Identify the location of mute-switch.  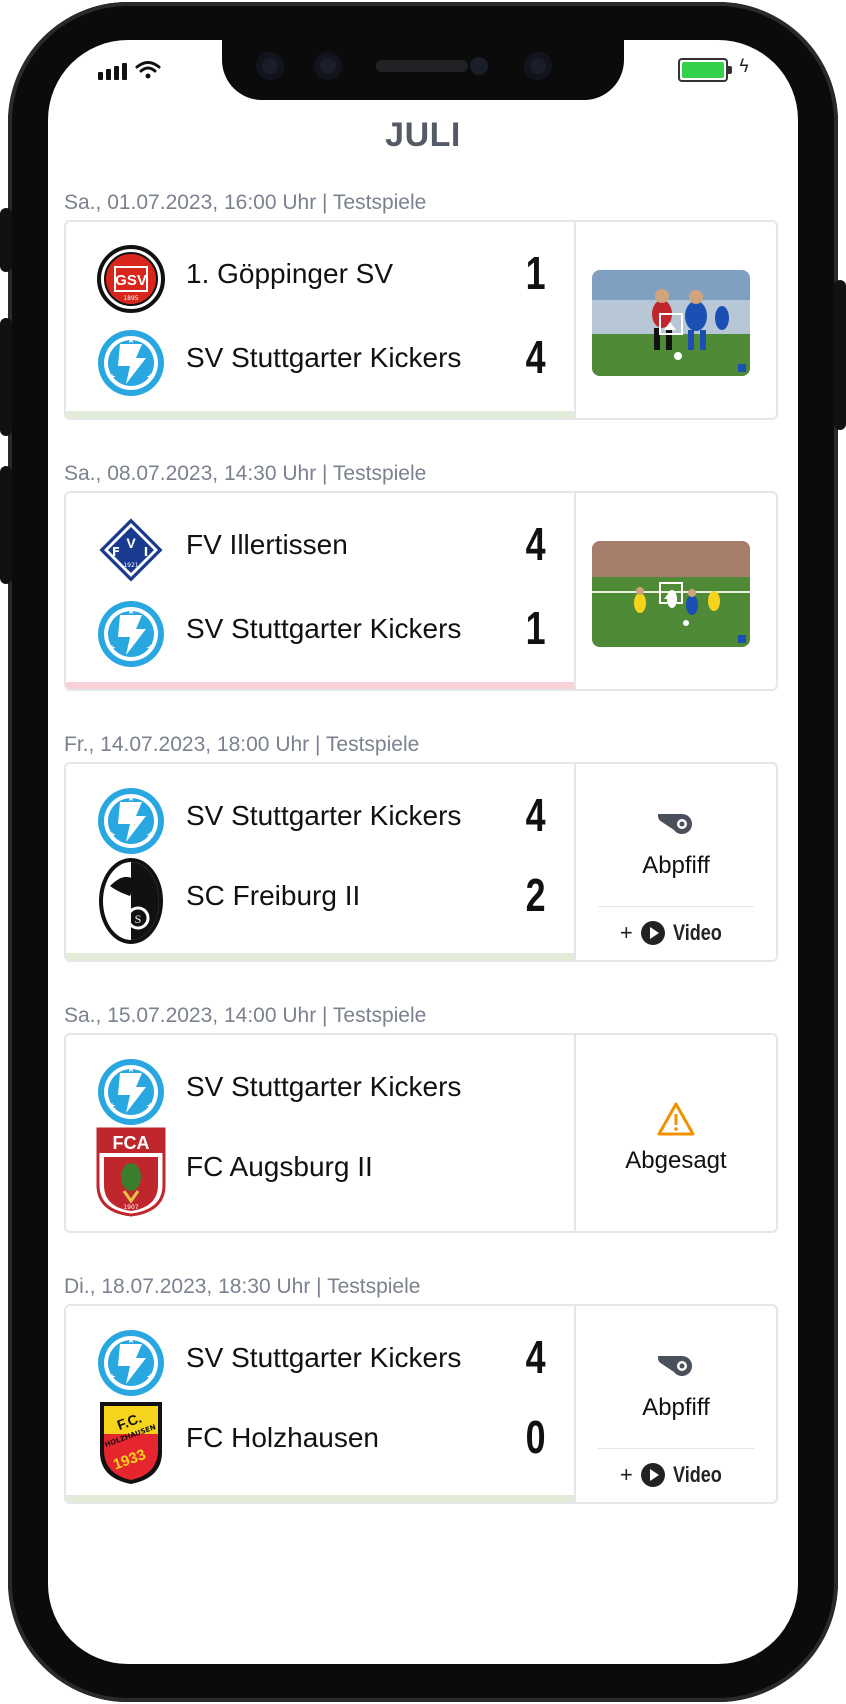
(6, 240).